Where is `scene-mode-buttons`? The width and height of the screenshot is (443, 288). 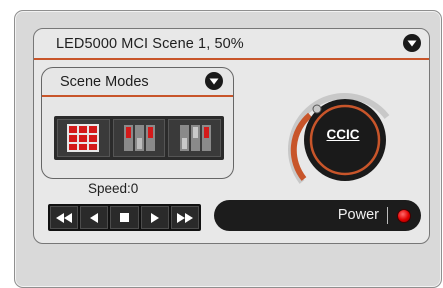
scene-mode-buttons is located at coordinates (139, 138).